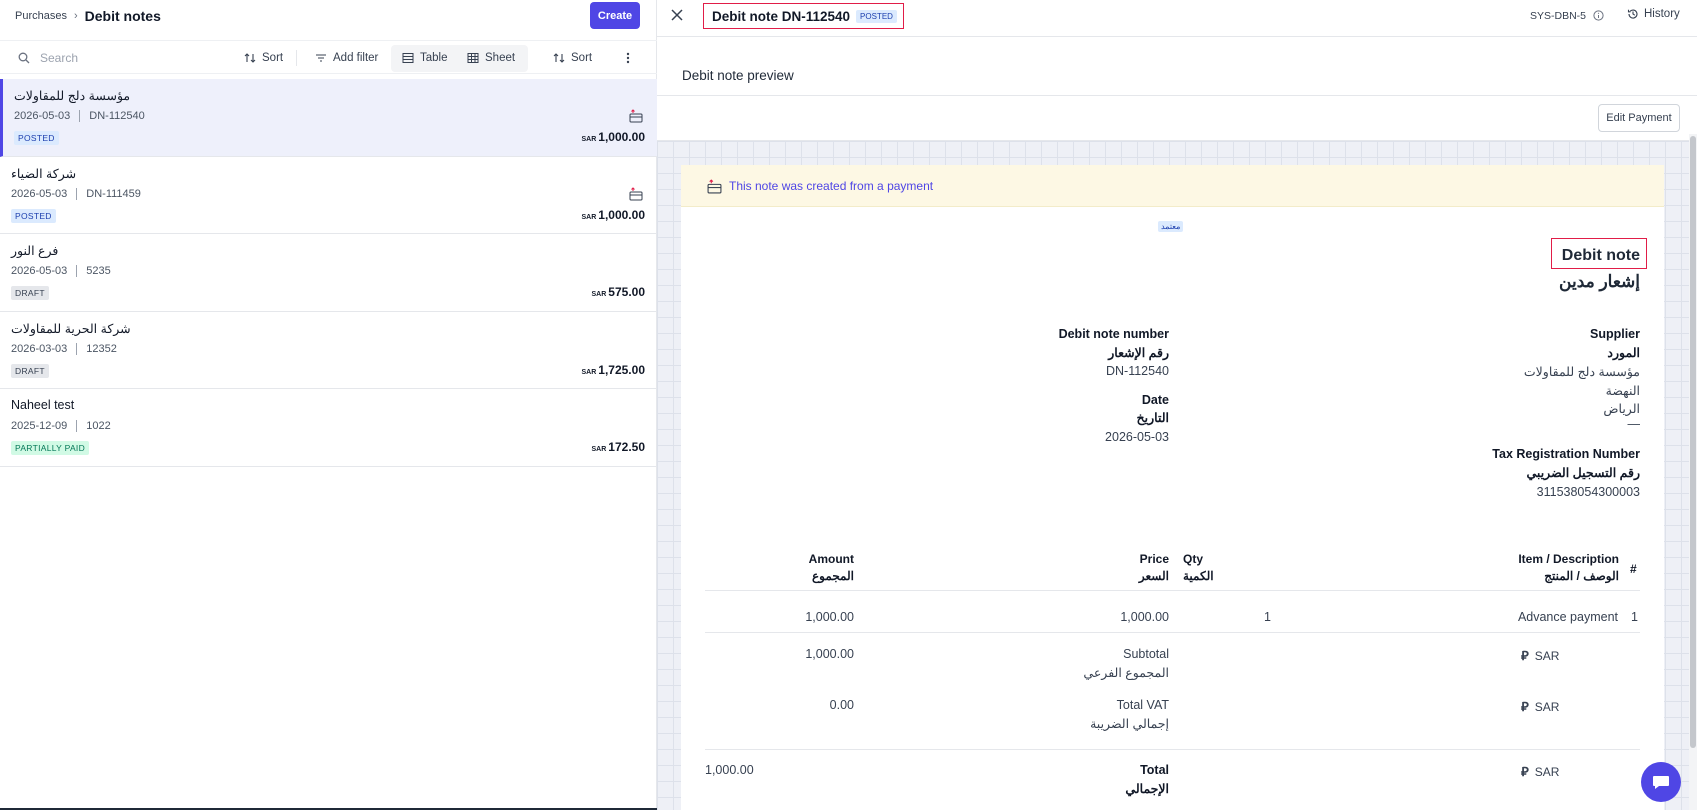  What do you see at coordinates (98, 271) in the screenshot?
I see `item-number: 5235` at bounding box center [98, 271].